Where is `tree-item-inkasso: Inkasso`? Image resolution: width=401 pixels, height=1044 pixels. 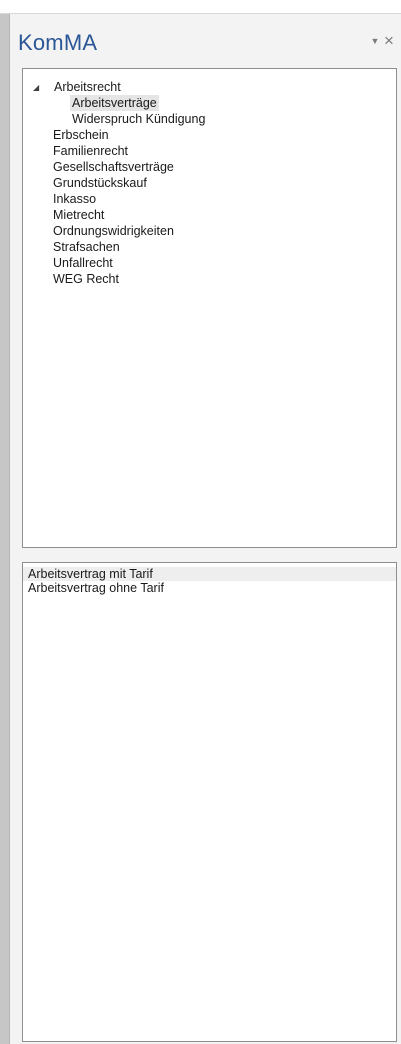
tree-item-inkasso: Inkasso is located at coordinates (209, 199).